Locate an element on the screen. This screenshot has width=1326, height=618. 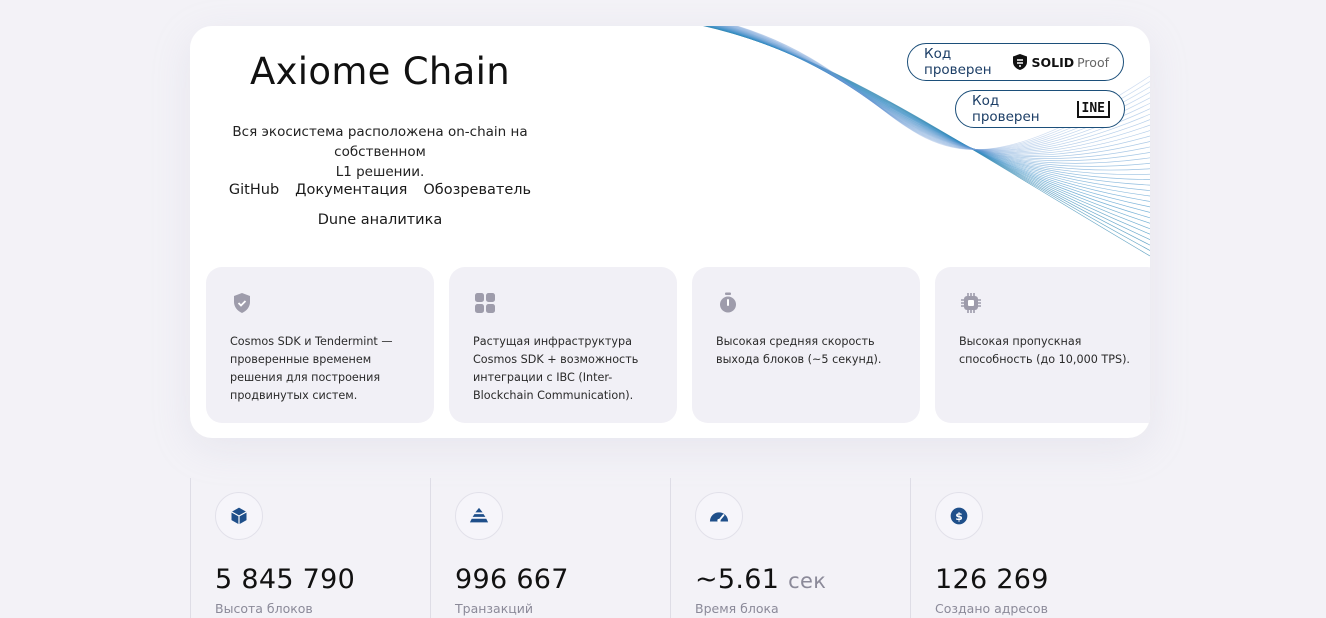
audit-badge-solidproof: Код проверен SOLID Proof is located at coordinates (1015, 62).